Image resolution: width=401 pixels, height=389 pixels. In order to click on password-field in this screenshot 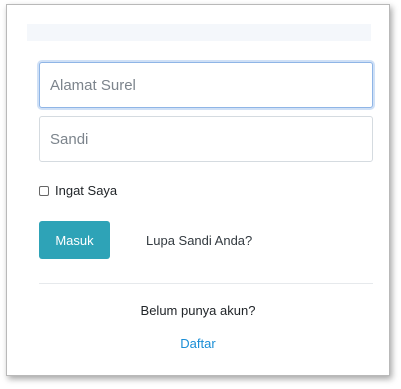, I will do `click(206, 139)`.